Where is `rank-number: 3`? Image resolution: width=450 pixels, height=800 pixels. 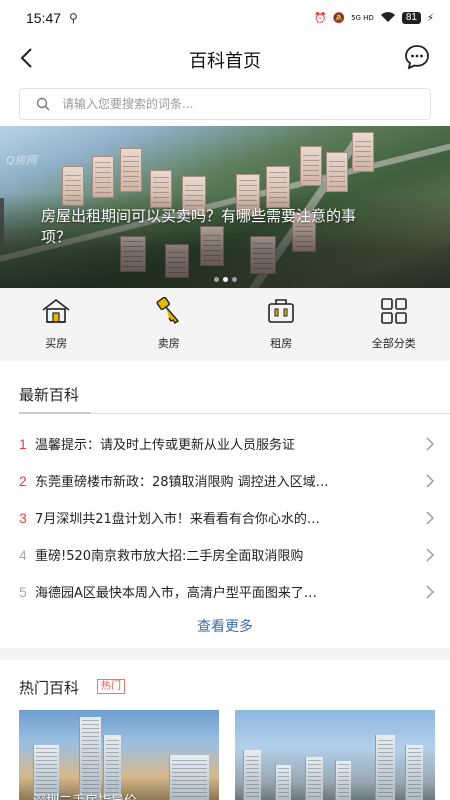
rank-number: 3 is located at coordinates (23, 517).